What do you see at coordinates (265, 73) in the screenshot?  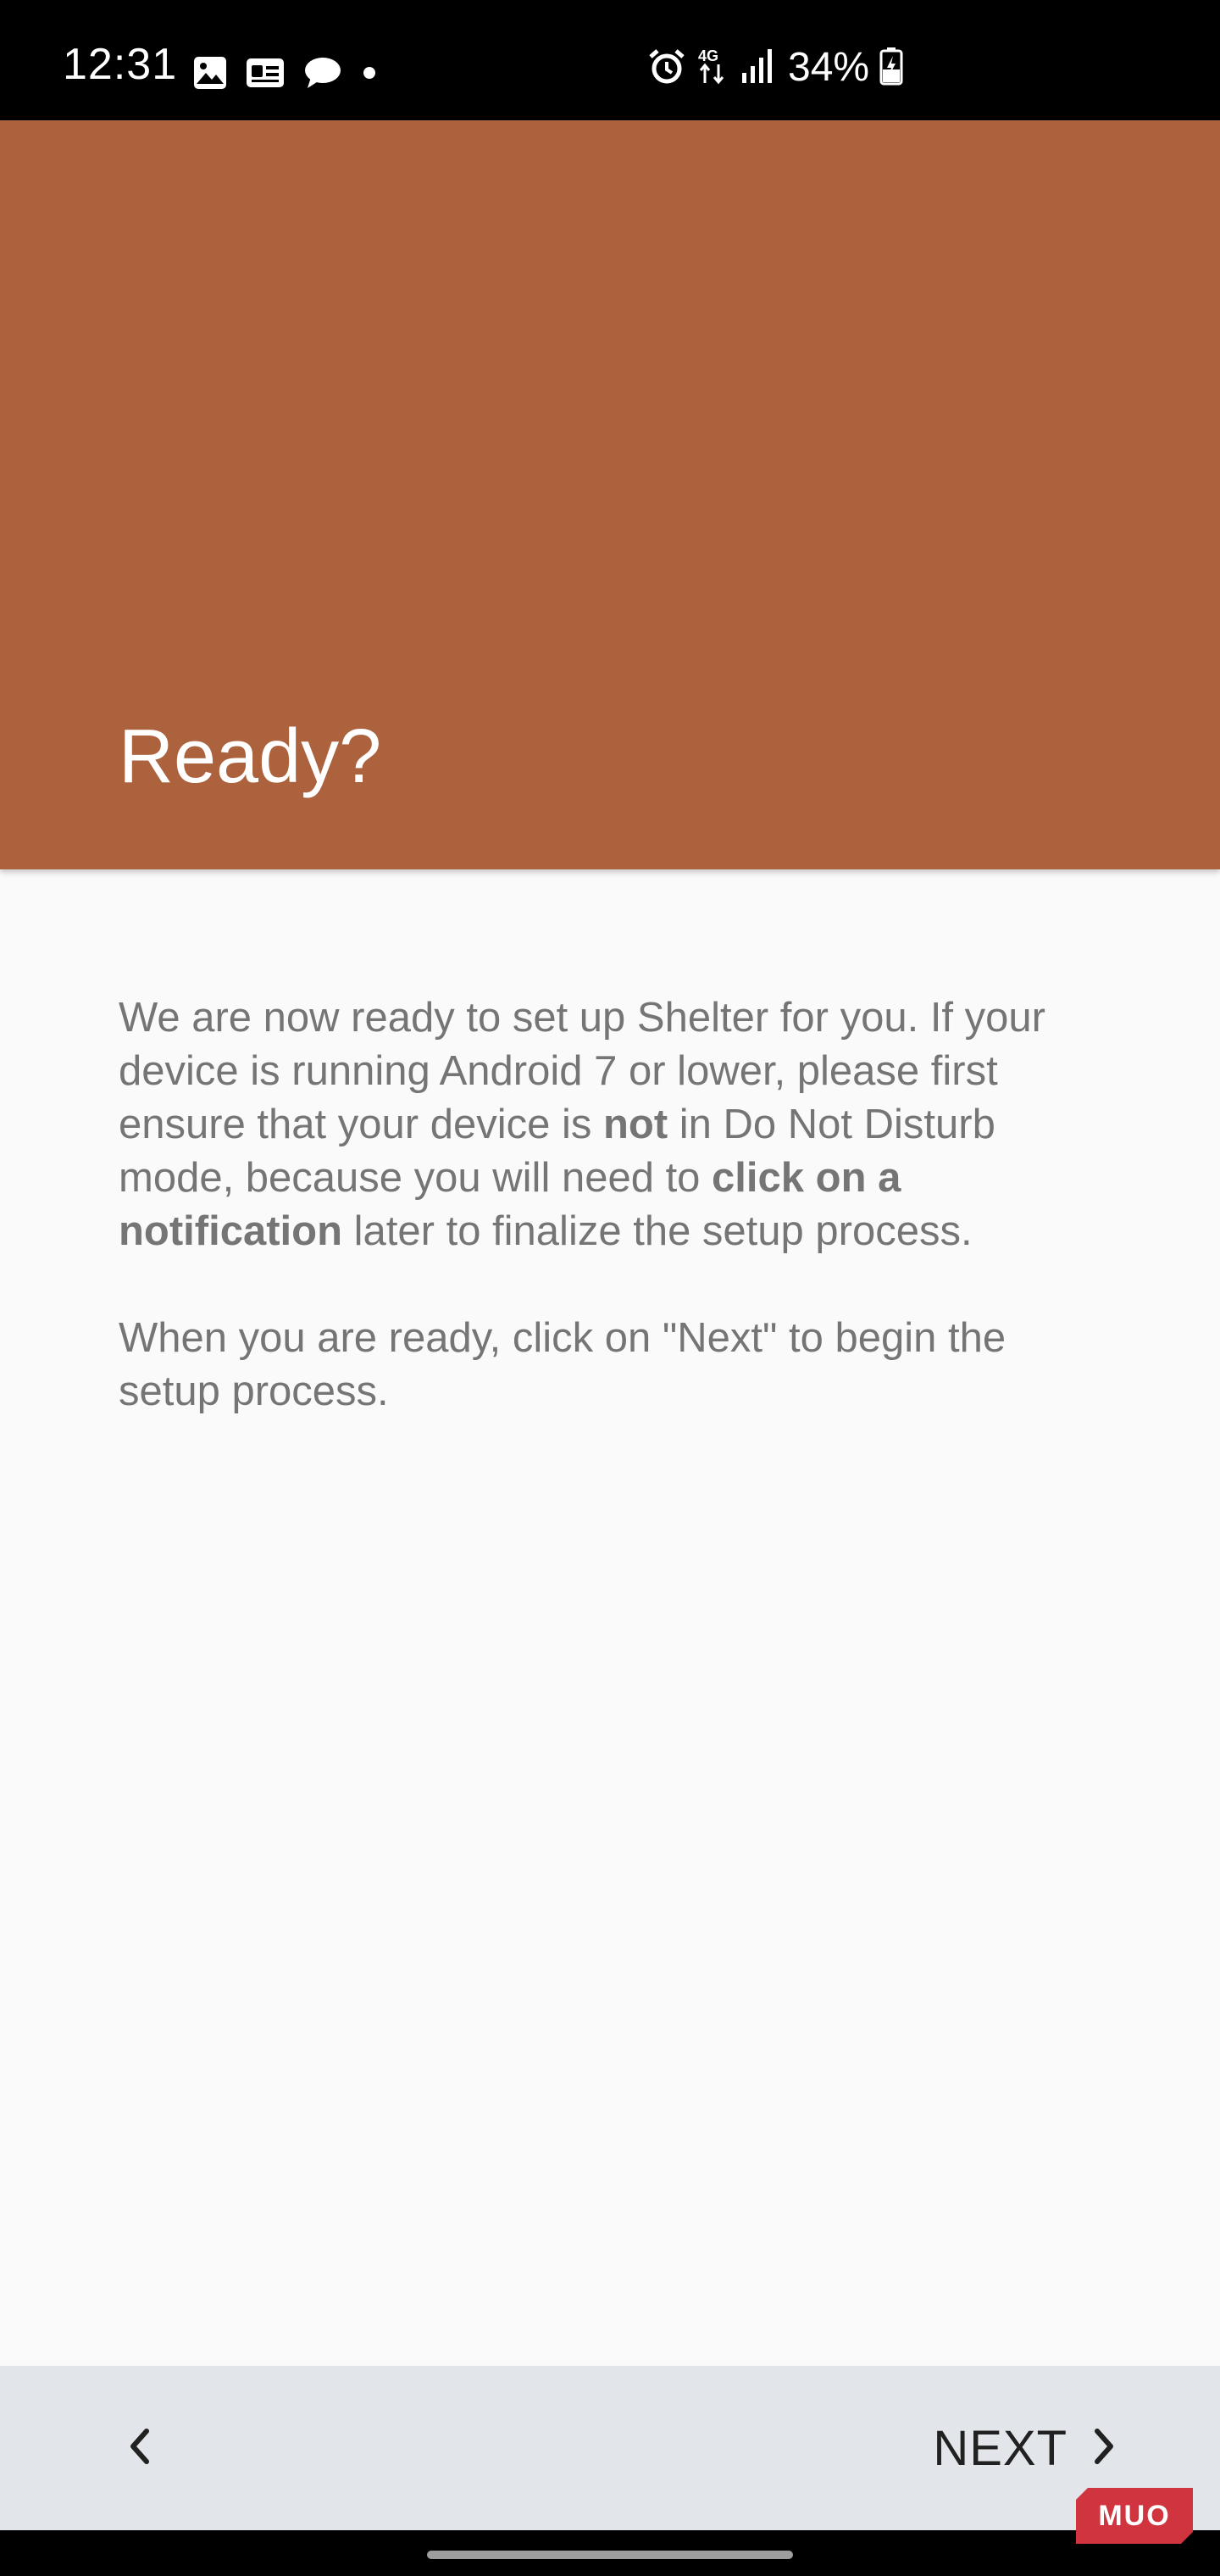 I see `id-card-icon` at bounding box center [265, 73].